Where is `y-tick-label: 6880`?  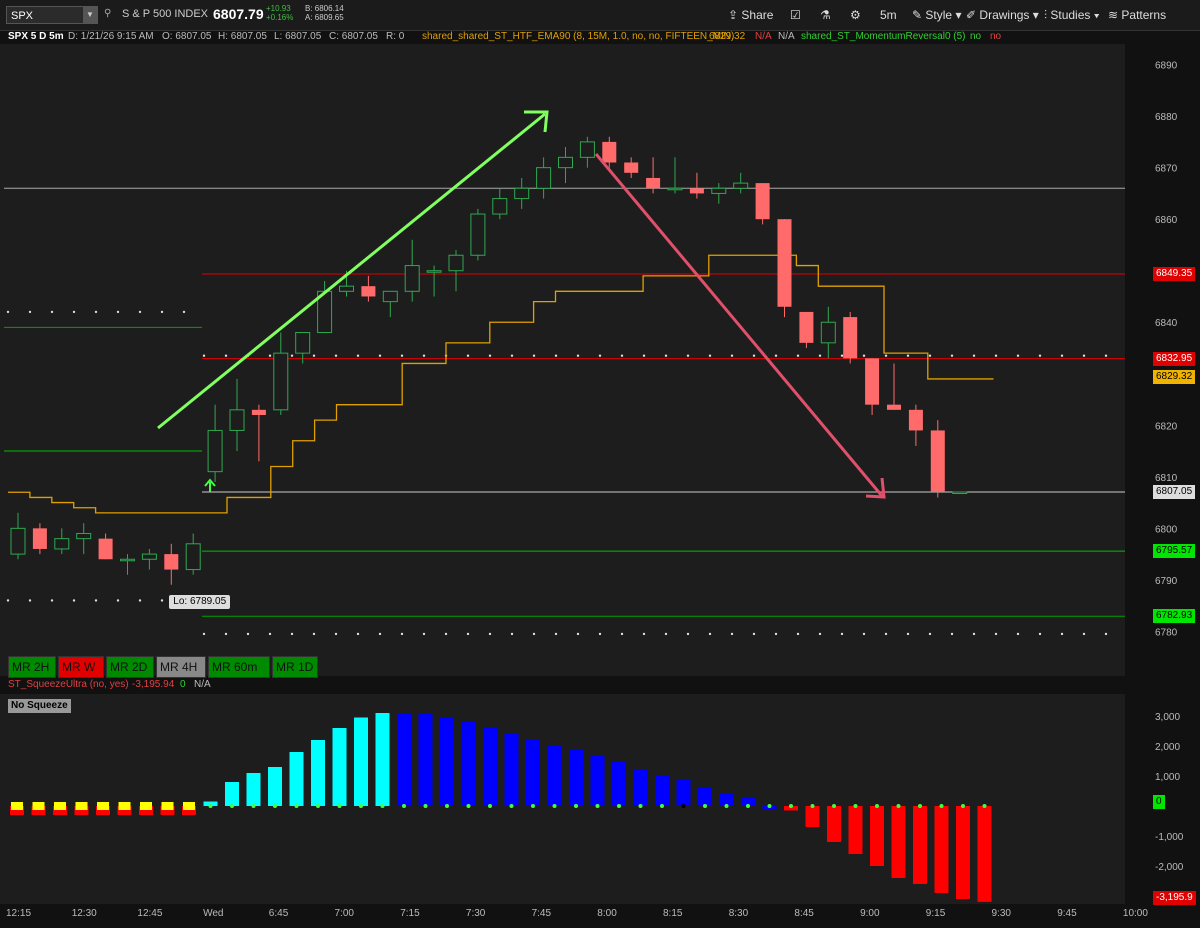
y-tick-label: 6880 is located at coordinates (1166, 117).